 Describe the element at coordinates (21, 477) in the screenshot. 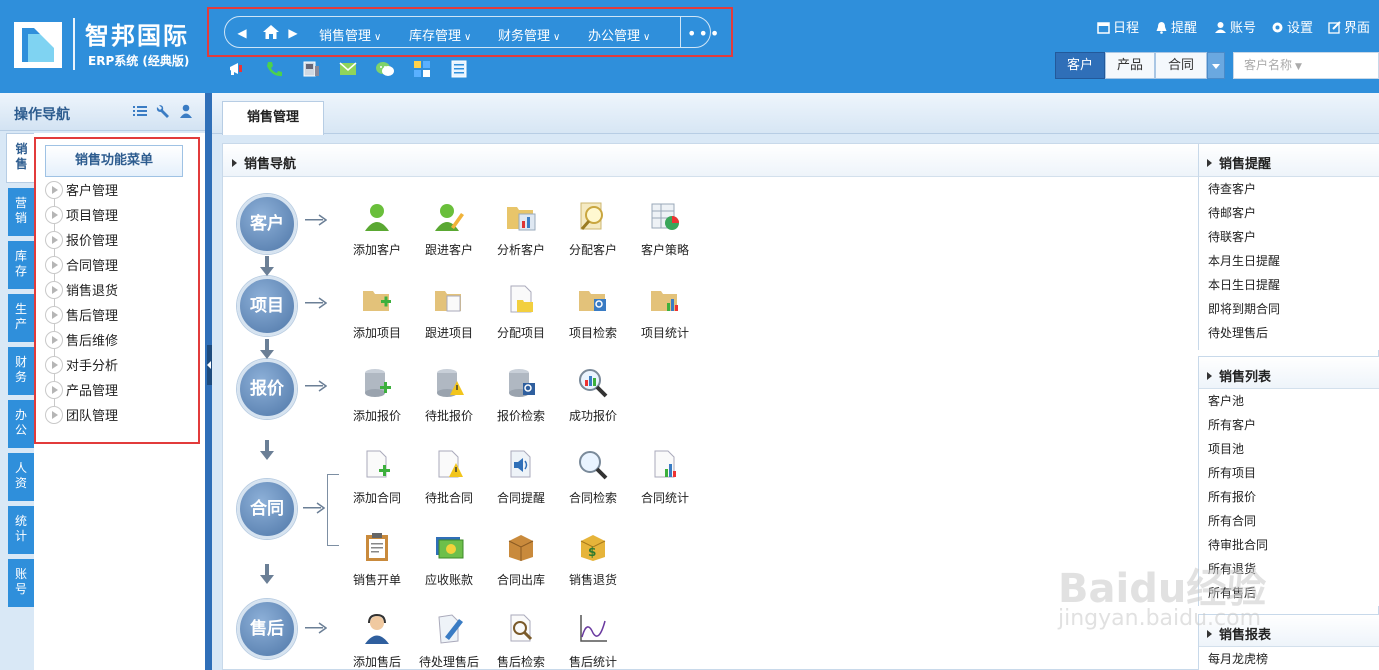

I see `module-tab-hr: 人资` at that location.